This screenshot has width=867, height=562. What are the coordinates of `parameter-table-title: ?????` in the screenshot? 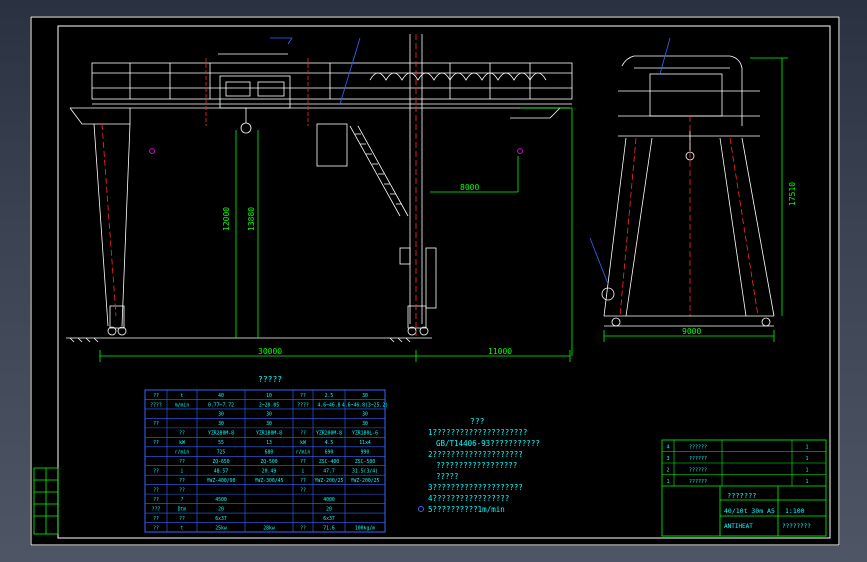 It's located at (270, 379).